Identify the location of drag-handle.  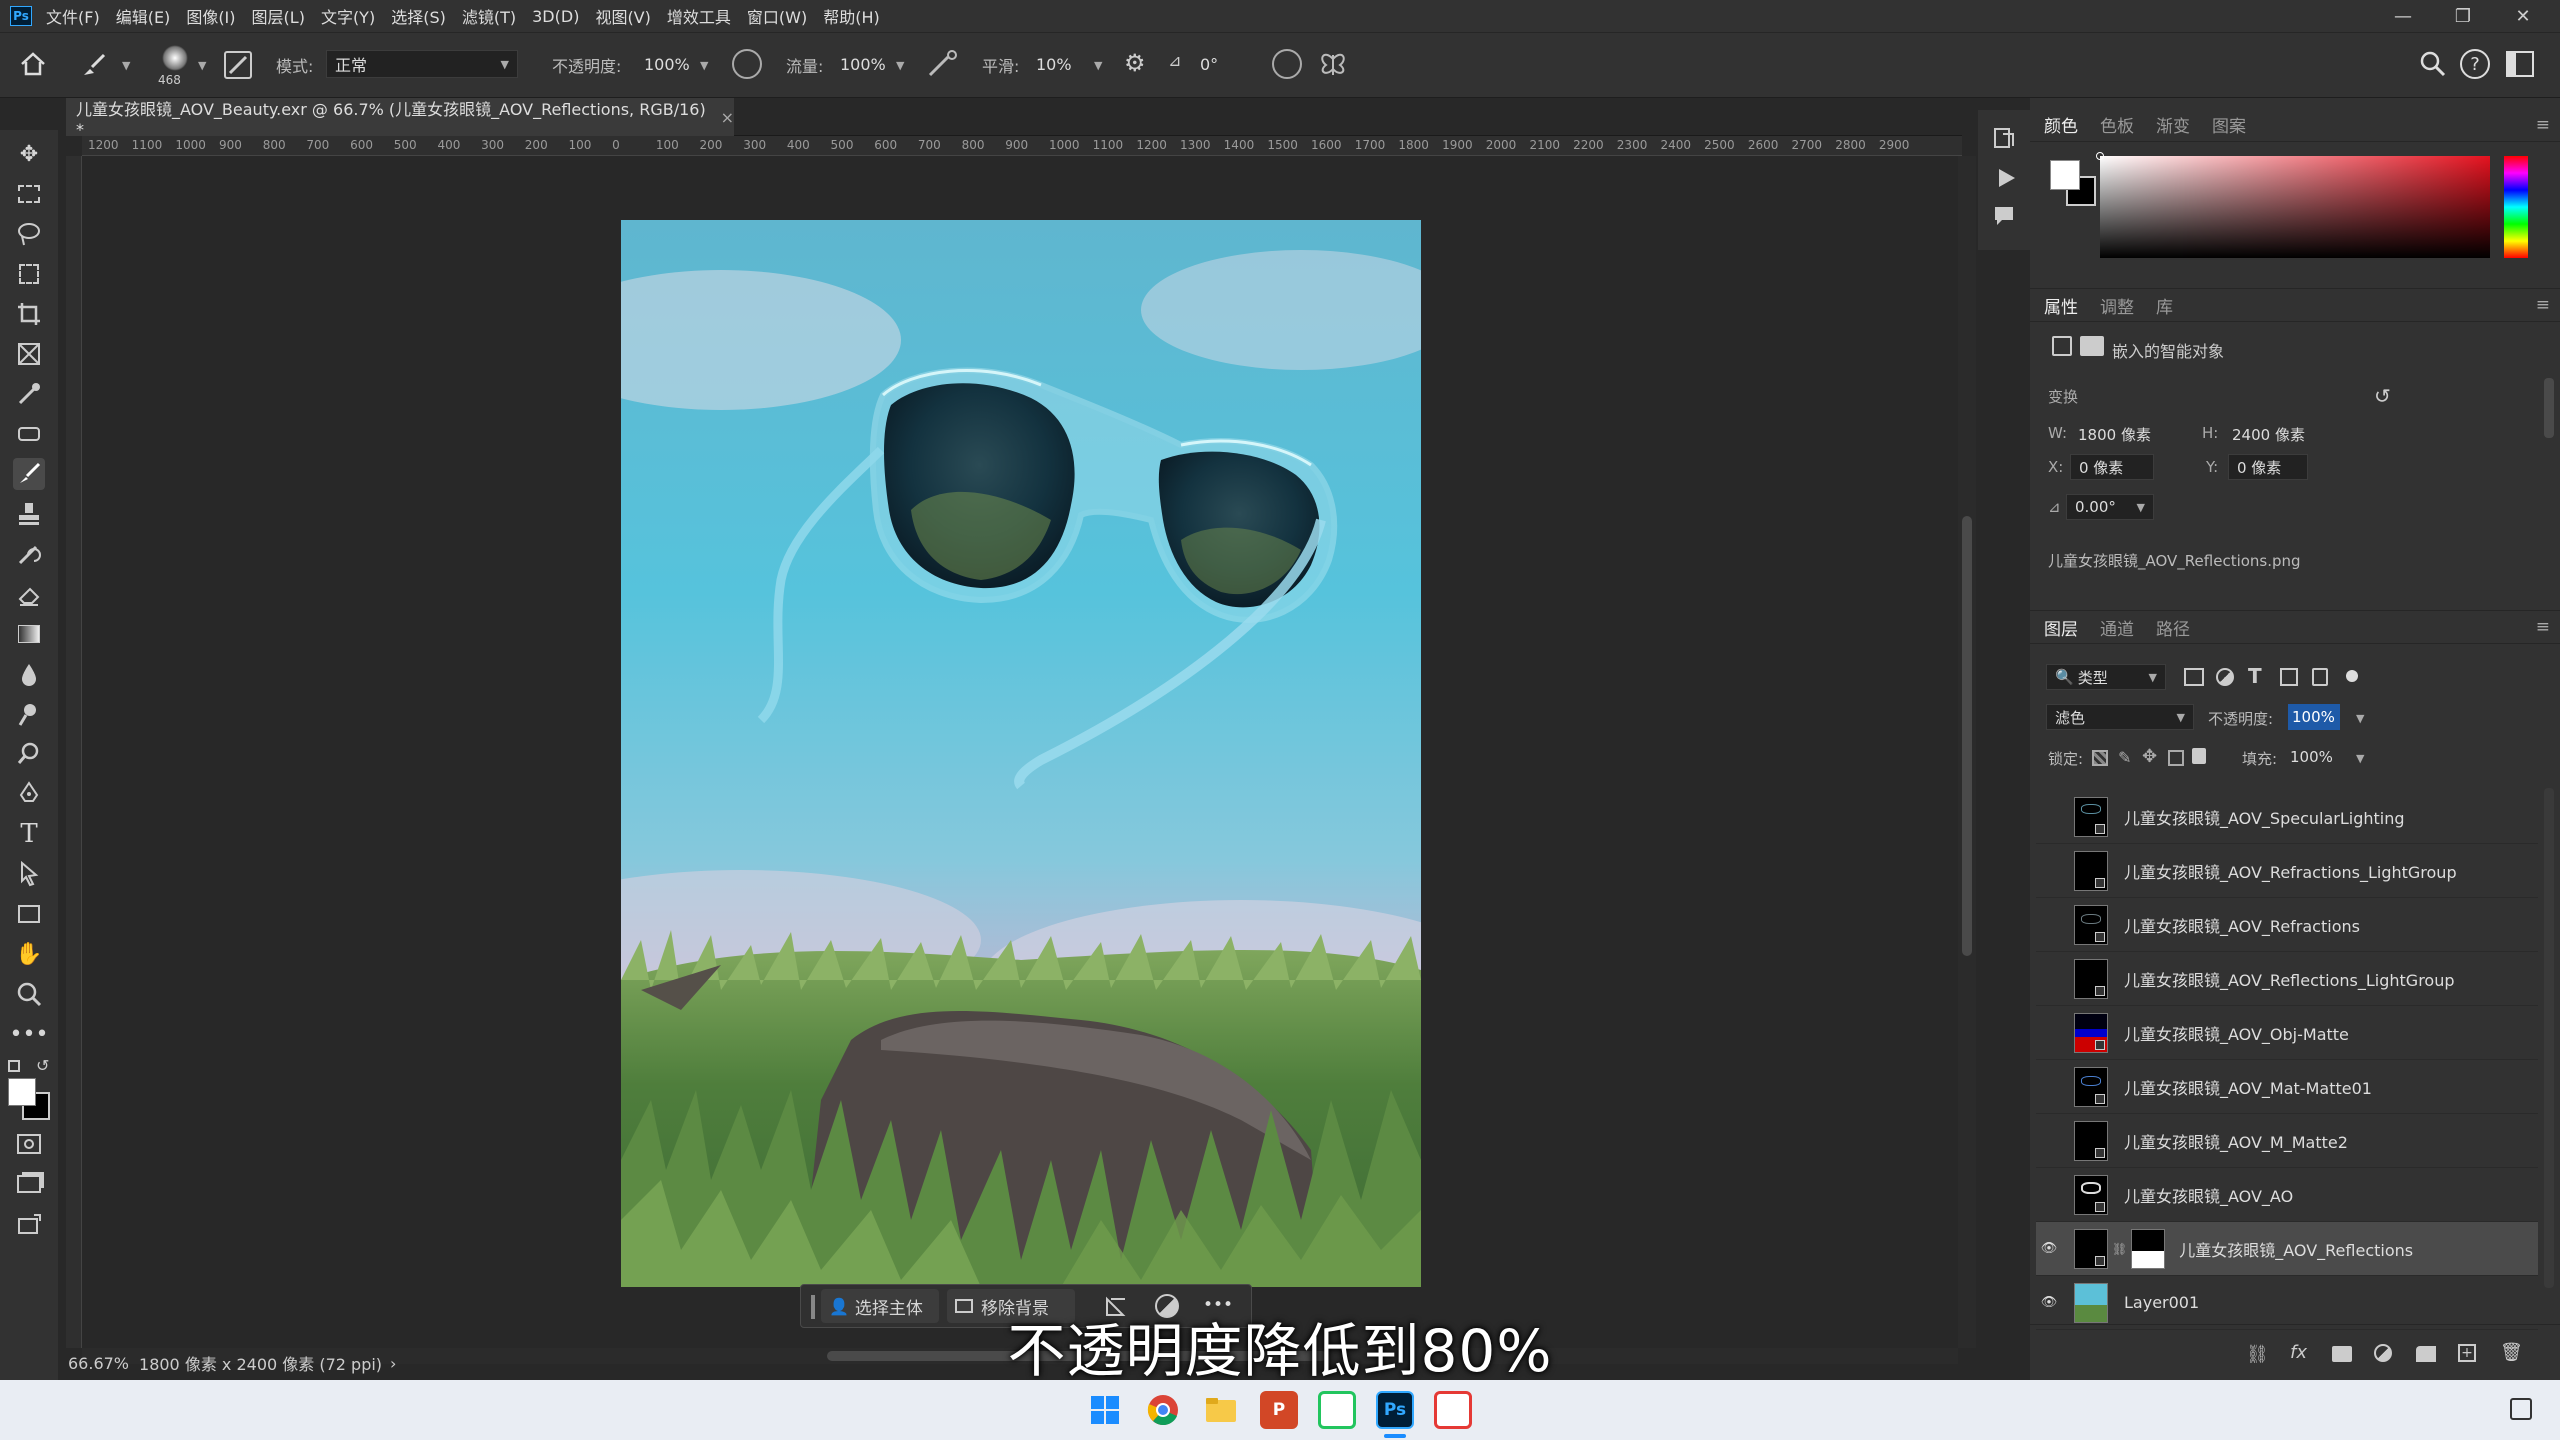
(813, 1307).